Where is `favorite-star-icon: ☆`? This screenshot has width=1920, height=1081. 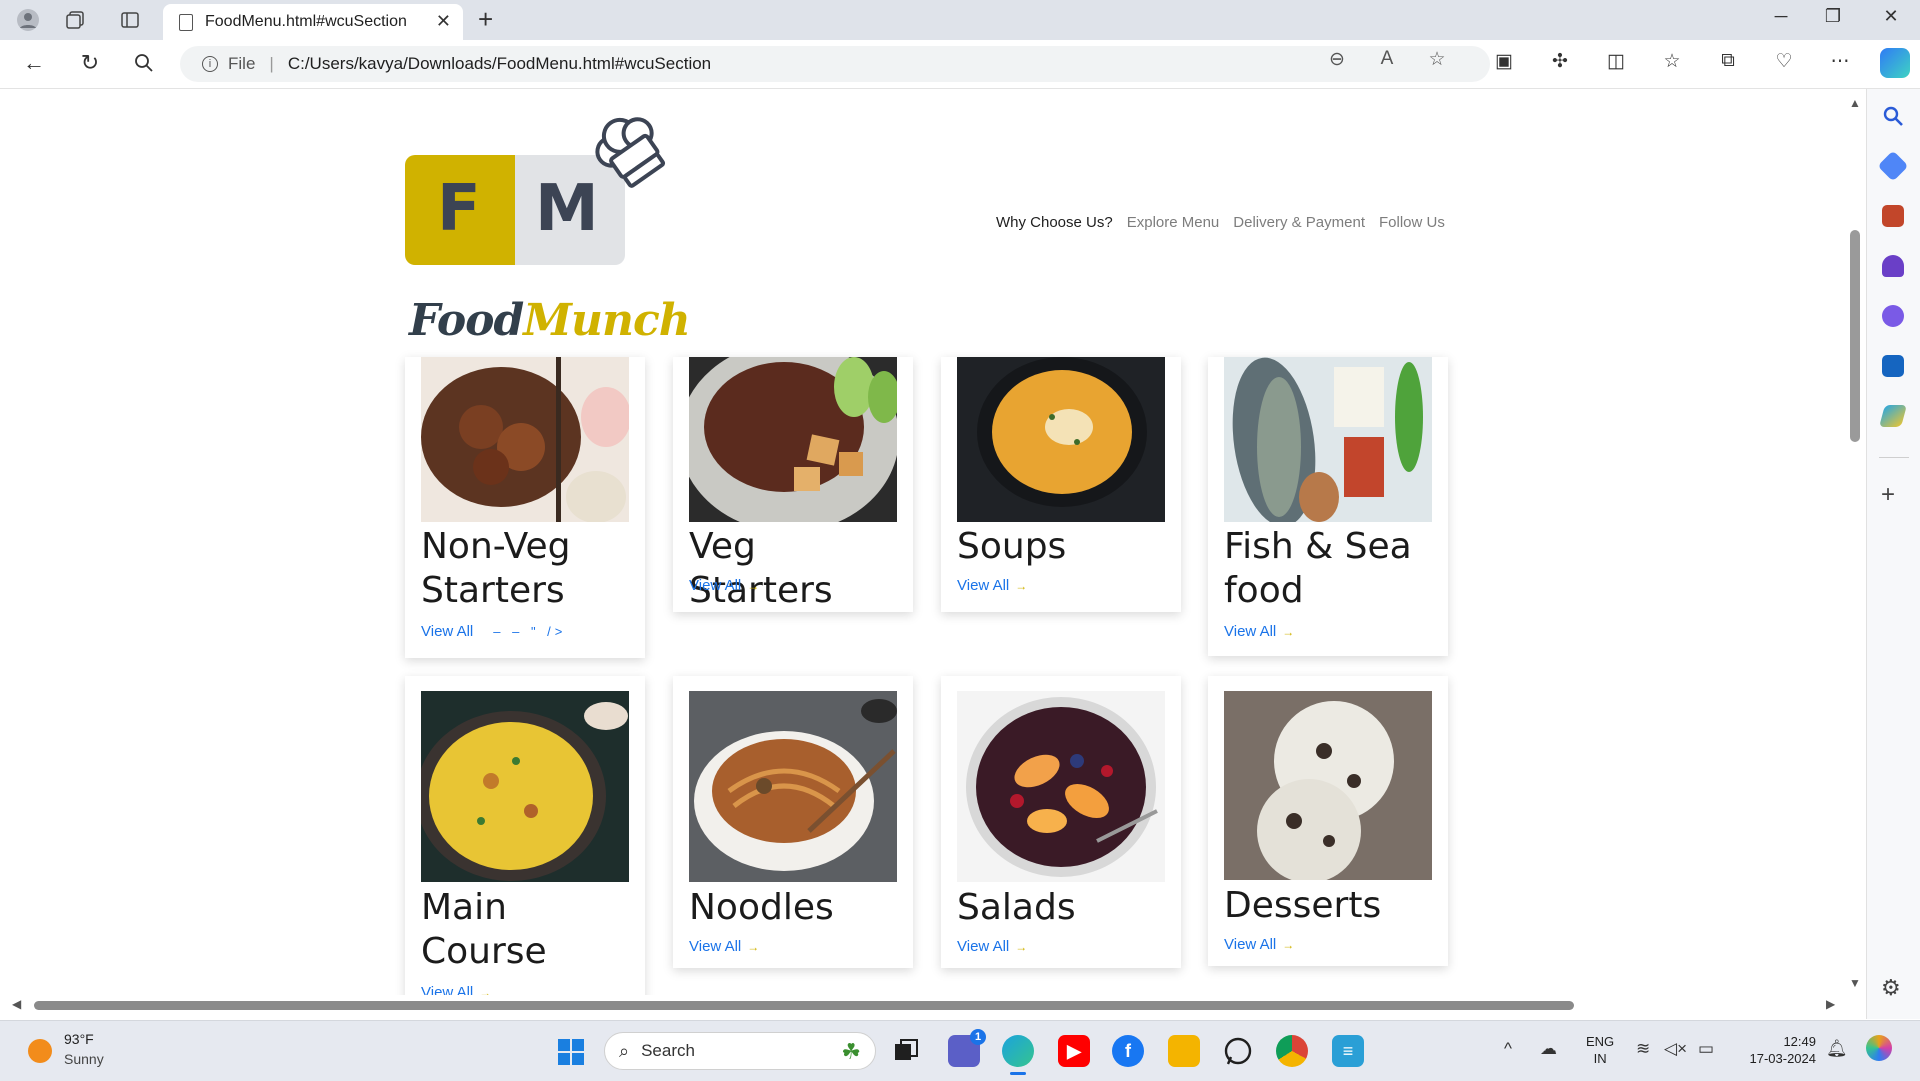 favorite-star-icon: ☆ is located at coordinates (1437, 59).